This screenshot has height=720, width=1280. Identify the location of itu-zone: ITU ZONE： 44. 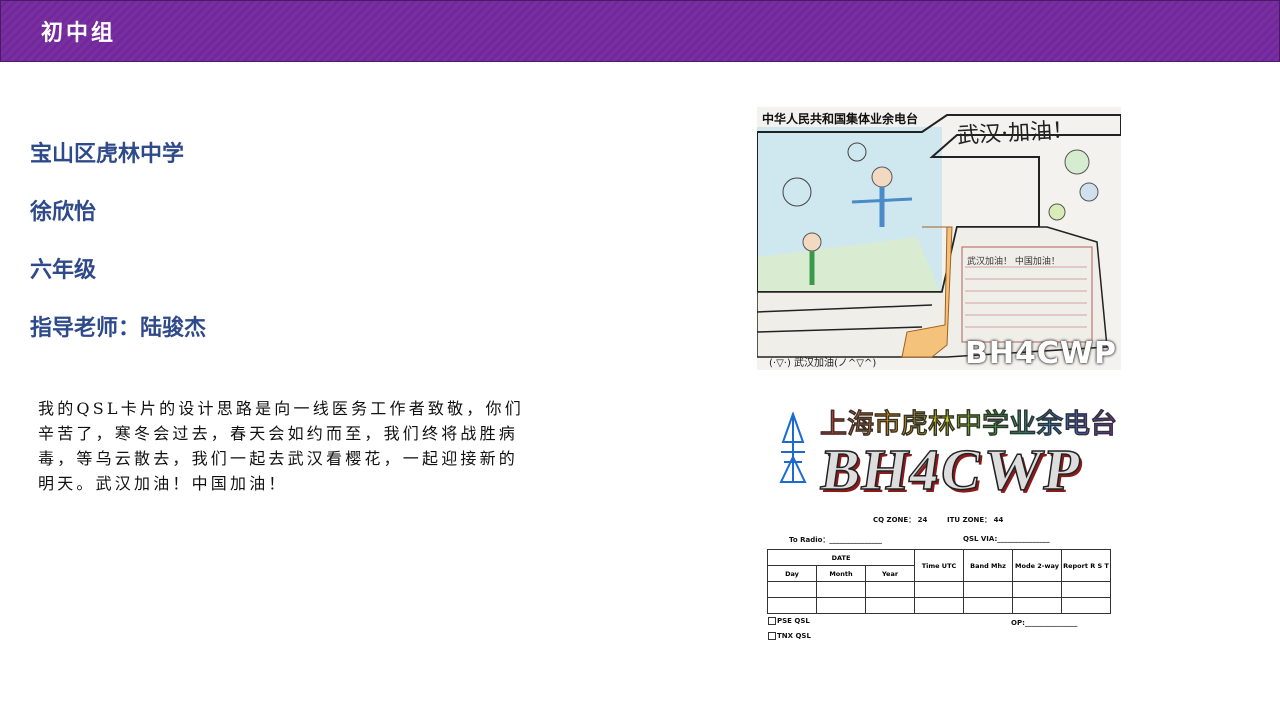
(975, 520).